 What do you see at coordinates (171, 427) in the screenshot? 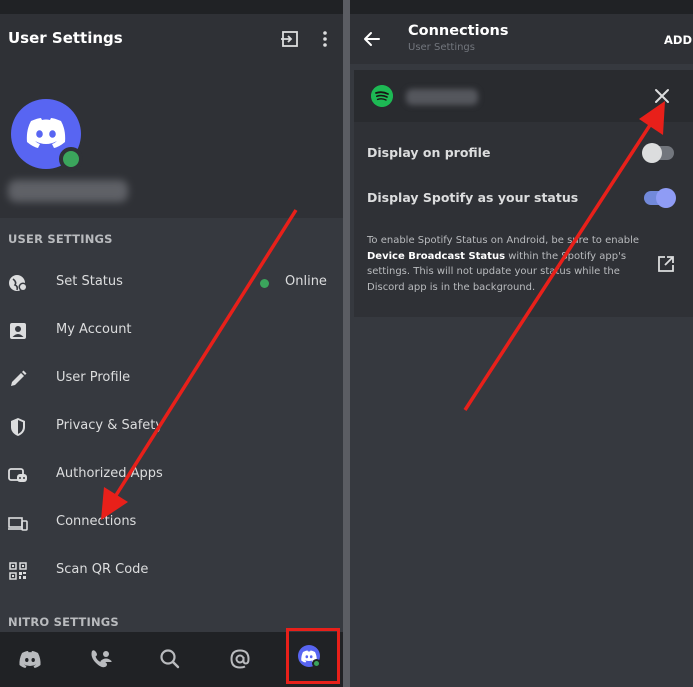
I see `sidebar-item-privacy-safety: Privacy & Safety` at bounding box center [171, 427].